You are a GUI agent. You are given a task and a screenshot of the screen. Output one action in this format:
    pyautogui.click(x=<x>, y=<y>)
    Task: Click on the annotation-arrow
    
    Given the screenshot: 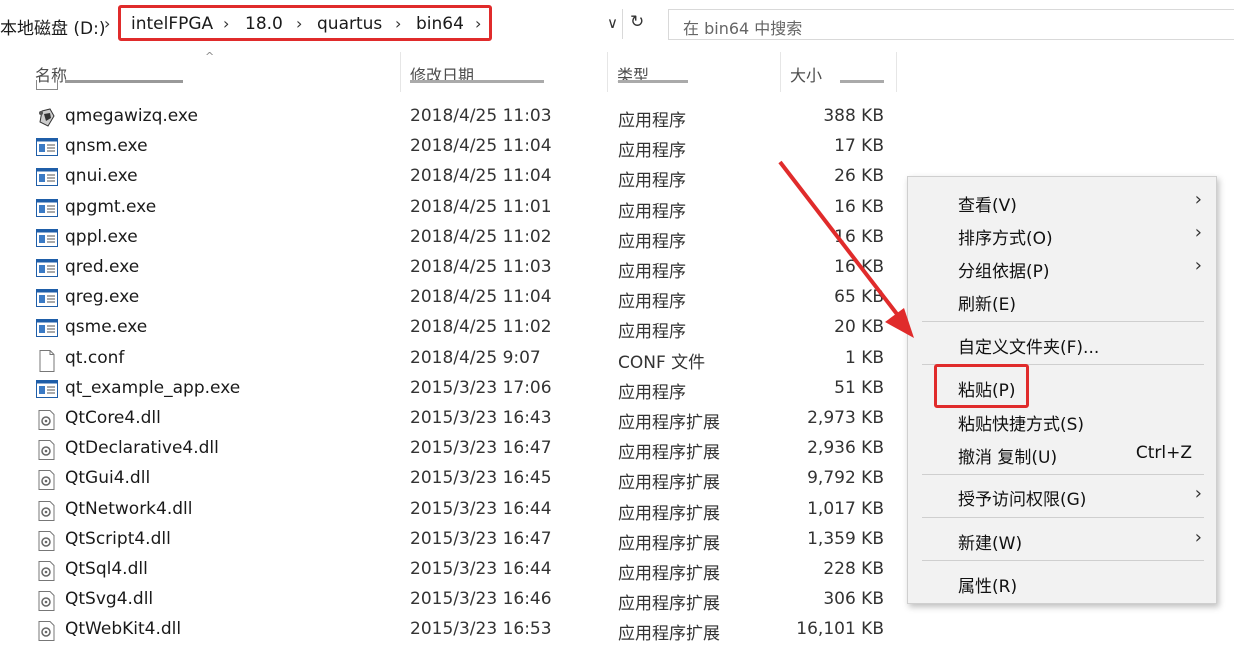 What is the action you would take?
    pyautogui.click(x=846, y=249)
    